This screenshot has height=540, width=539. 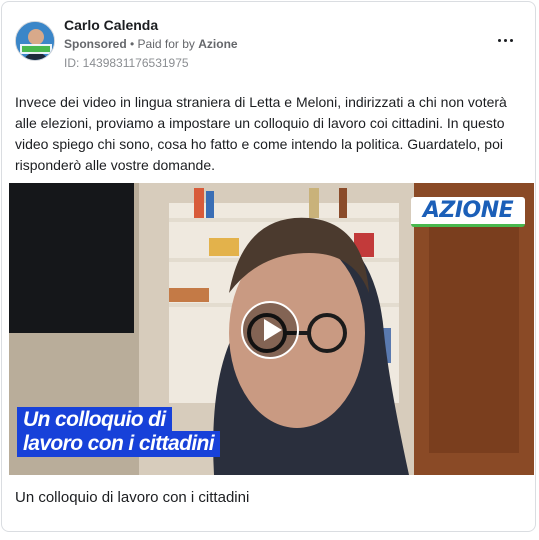 I want to click on play-icon, so click(x=270, y=330).